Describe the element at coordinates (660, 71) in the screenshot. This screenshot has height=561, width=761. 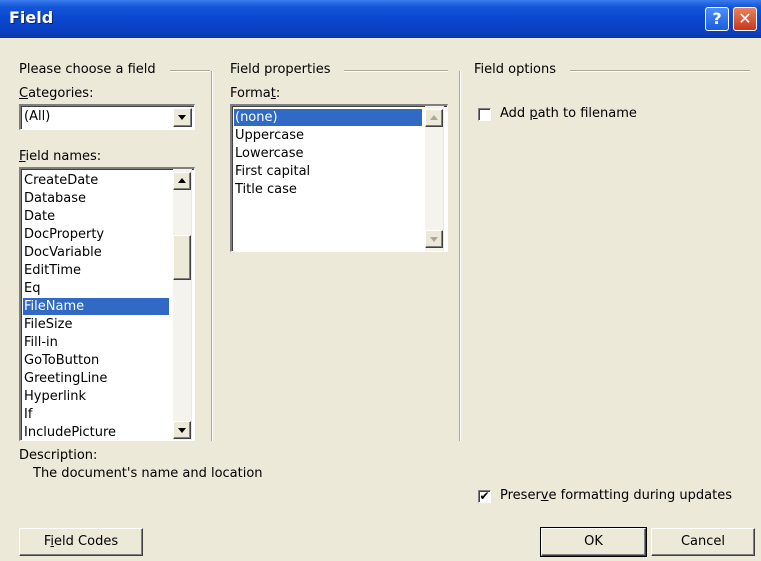
I see `field-options-group-line` at that location.